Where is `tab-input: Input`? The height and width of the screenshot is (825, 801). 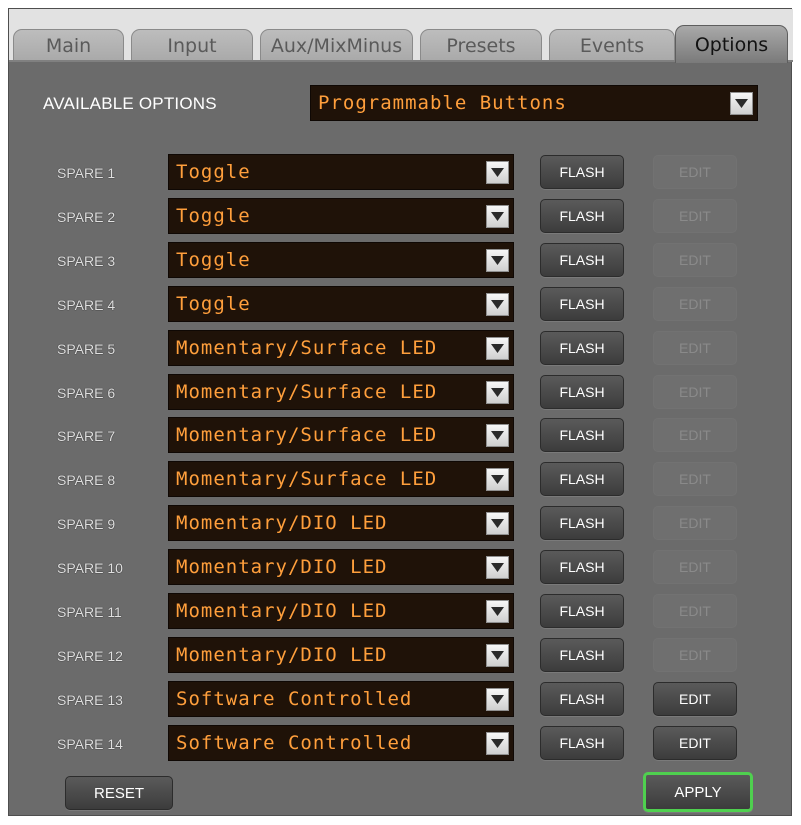 tab-input: Input is located at coordinates (192, 45).